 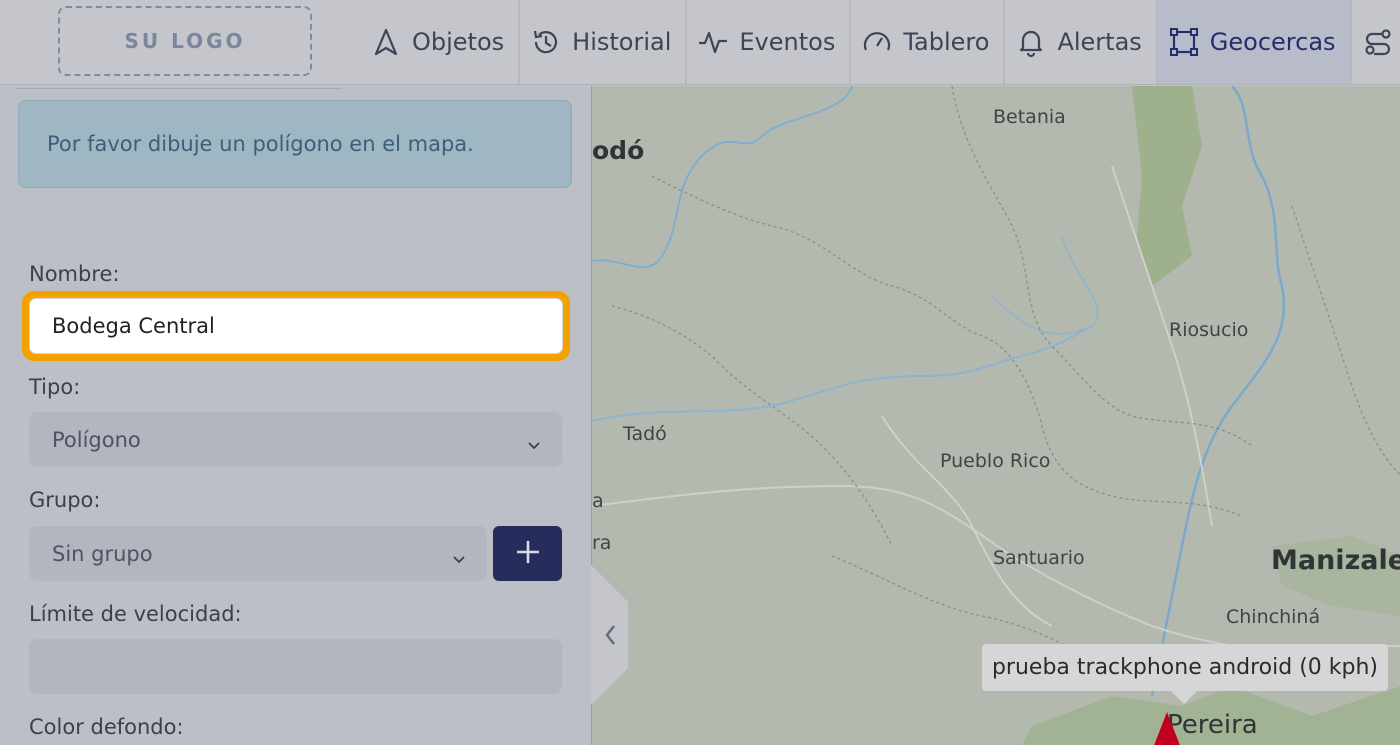 I want to click on device-tooltip: prueba trackphone android (0 kph), so click(x=1185, y=667).